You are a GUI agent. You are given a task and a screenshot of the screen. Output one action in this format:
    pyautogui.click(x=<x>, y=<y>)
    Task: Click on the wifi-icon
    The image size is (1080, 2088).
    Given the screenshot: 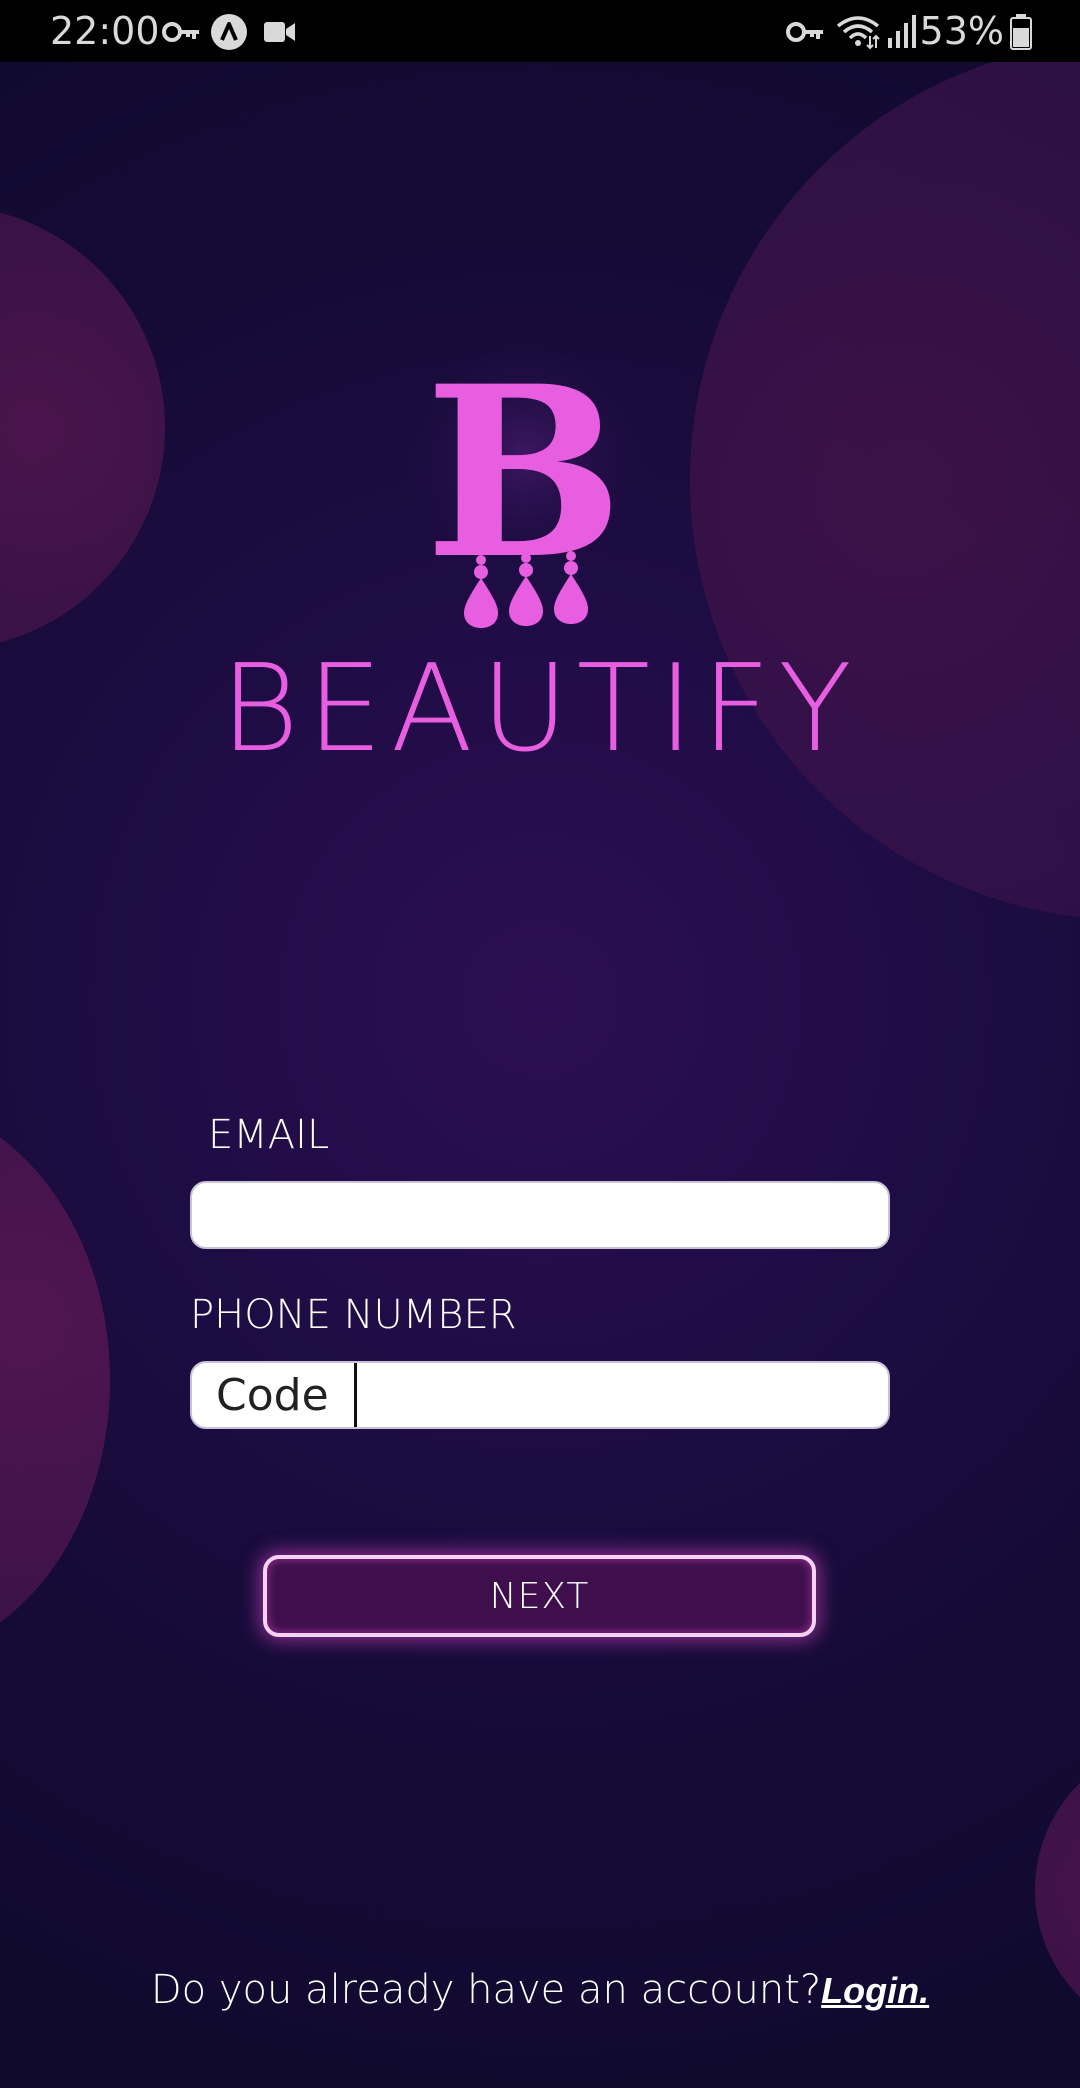 What is the action you would take?
    pyautogui.click(x=858, y=33)
    